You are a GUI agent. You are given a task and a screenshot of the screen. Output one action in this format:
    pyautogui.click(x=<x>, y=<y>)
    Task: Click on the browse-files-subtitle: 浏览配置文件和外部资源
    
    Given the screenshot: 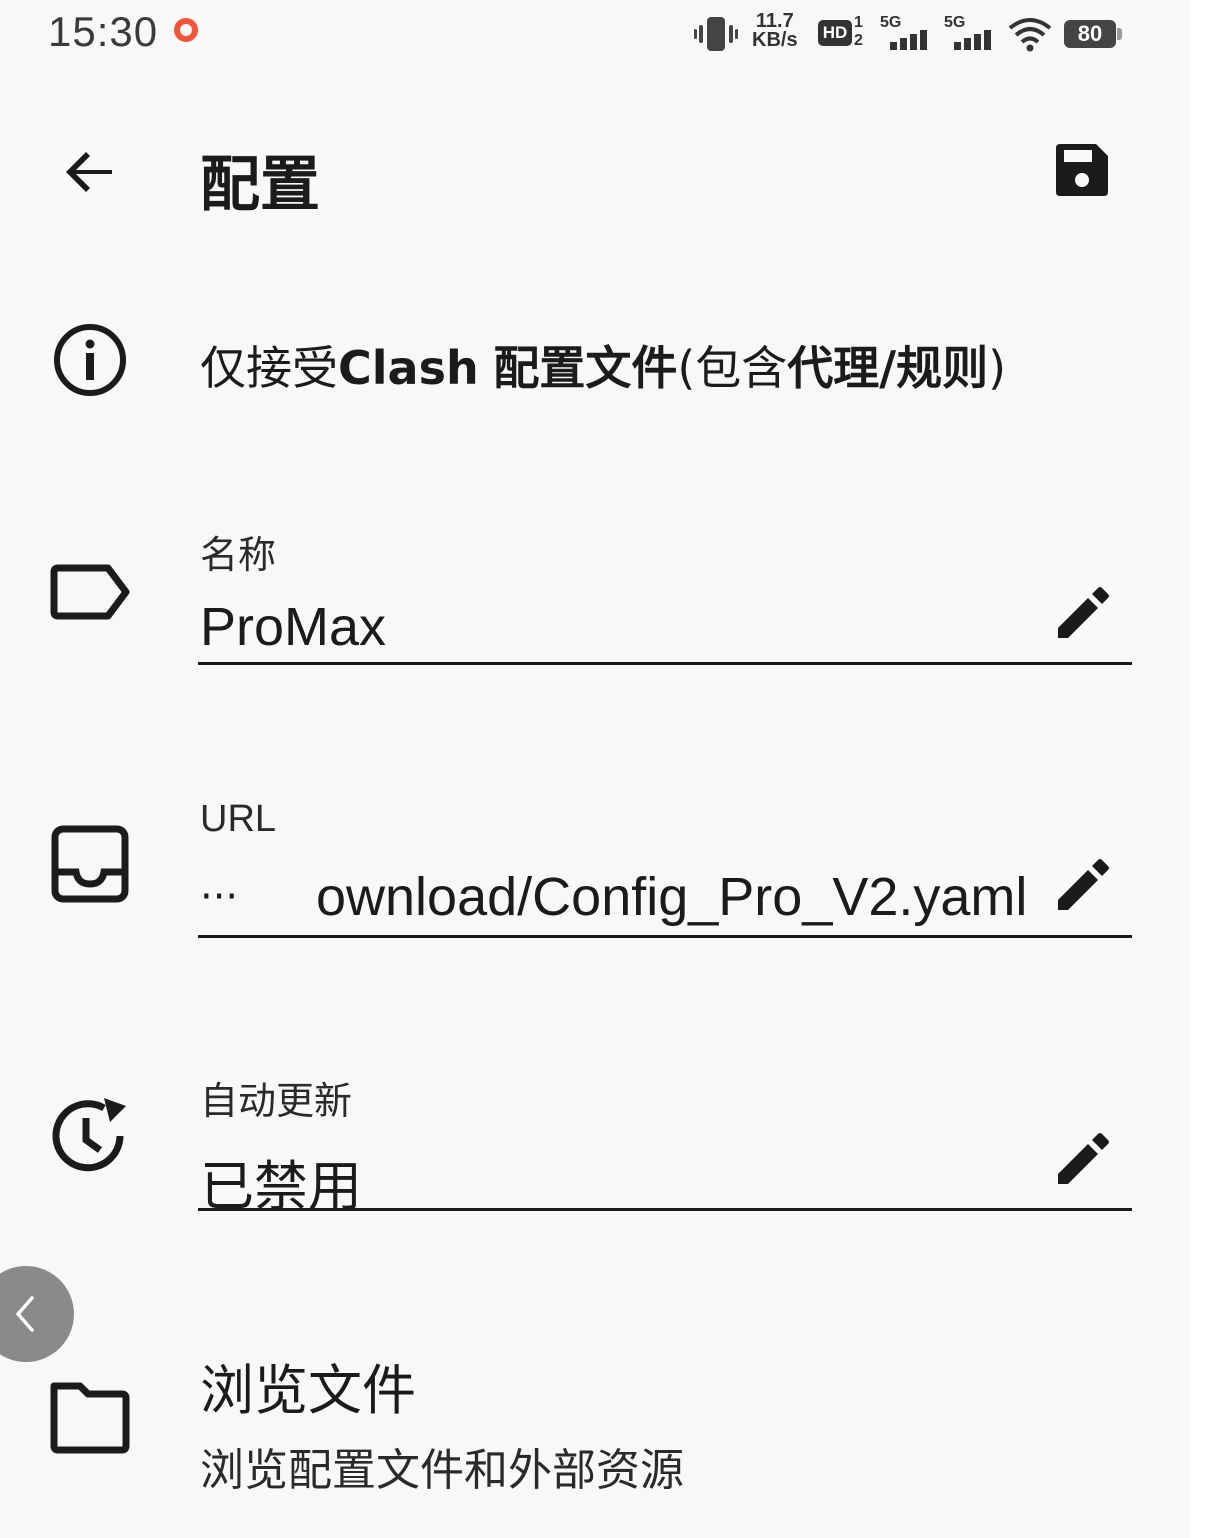 What is the action you would take?
    pyautogui.click(x=442, y=1470)
    